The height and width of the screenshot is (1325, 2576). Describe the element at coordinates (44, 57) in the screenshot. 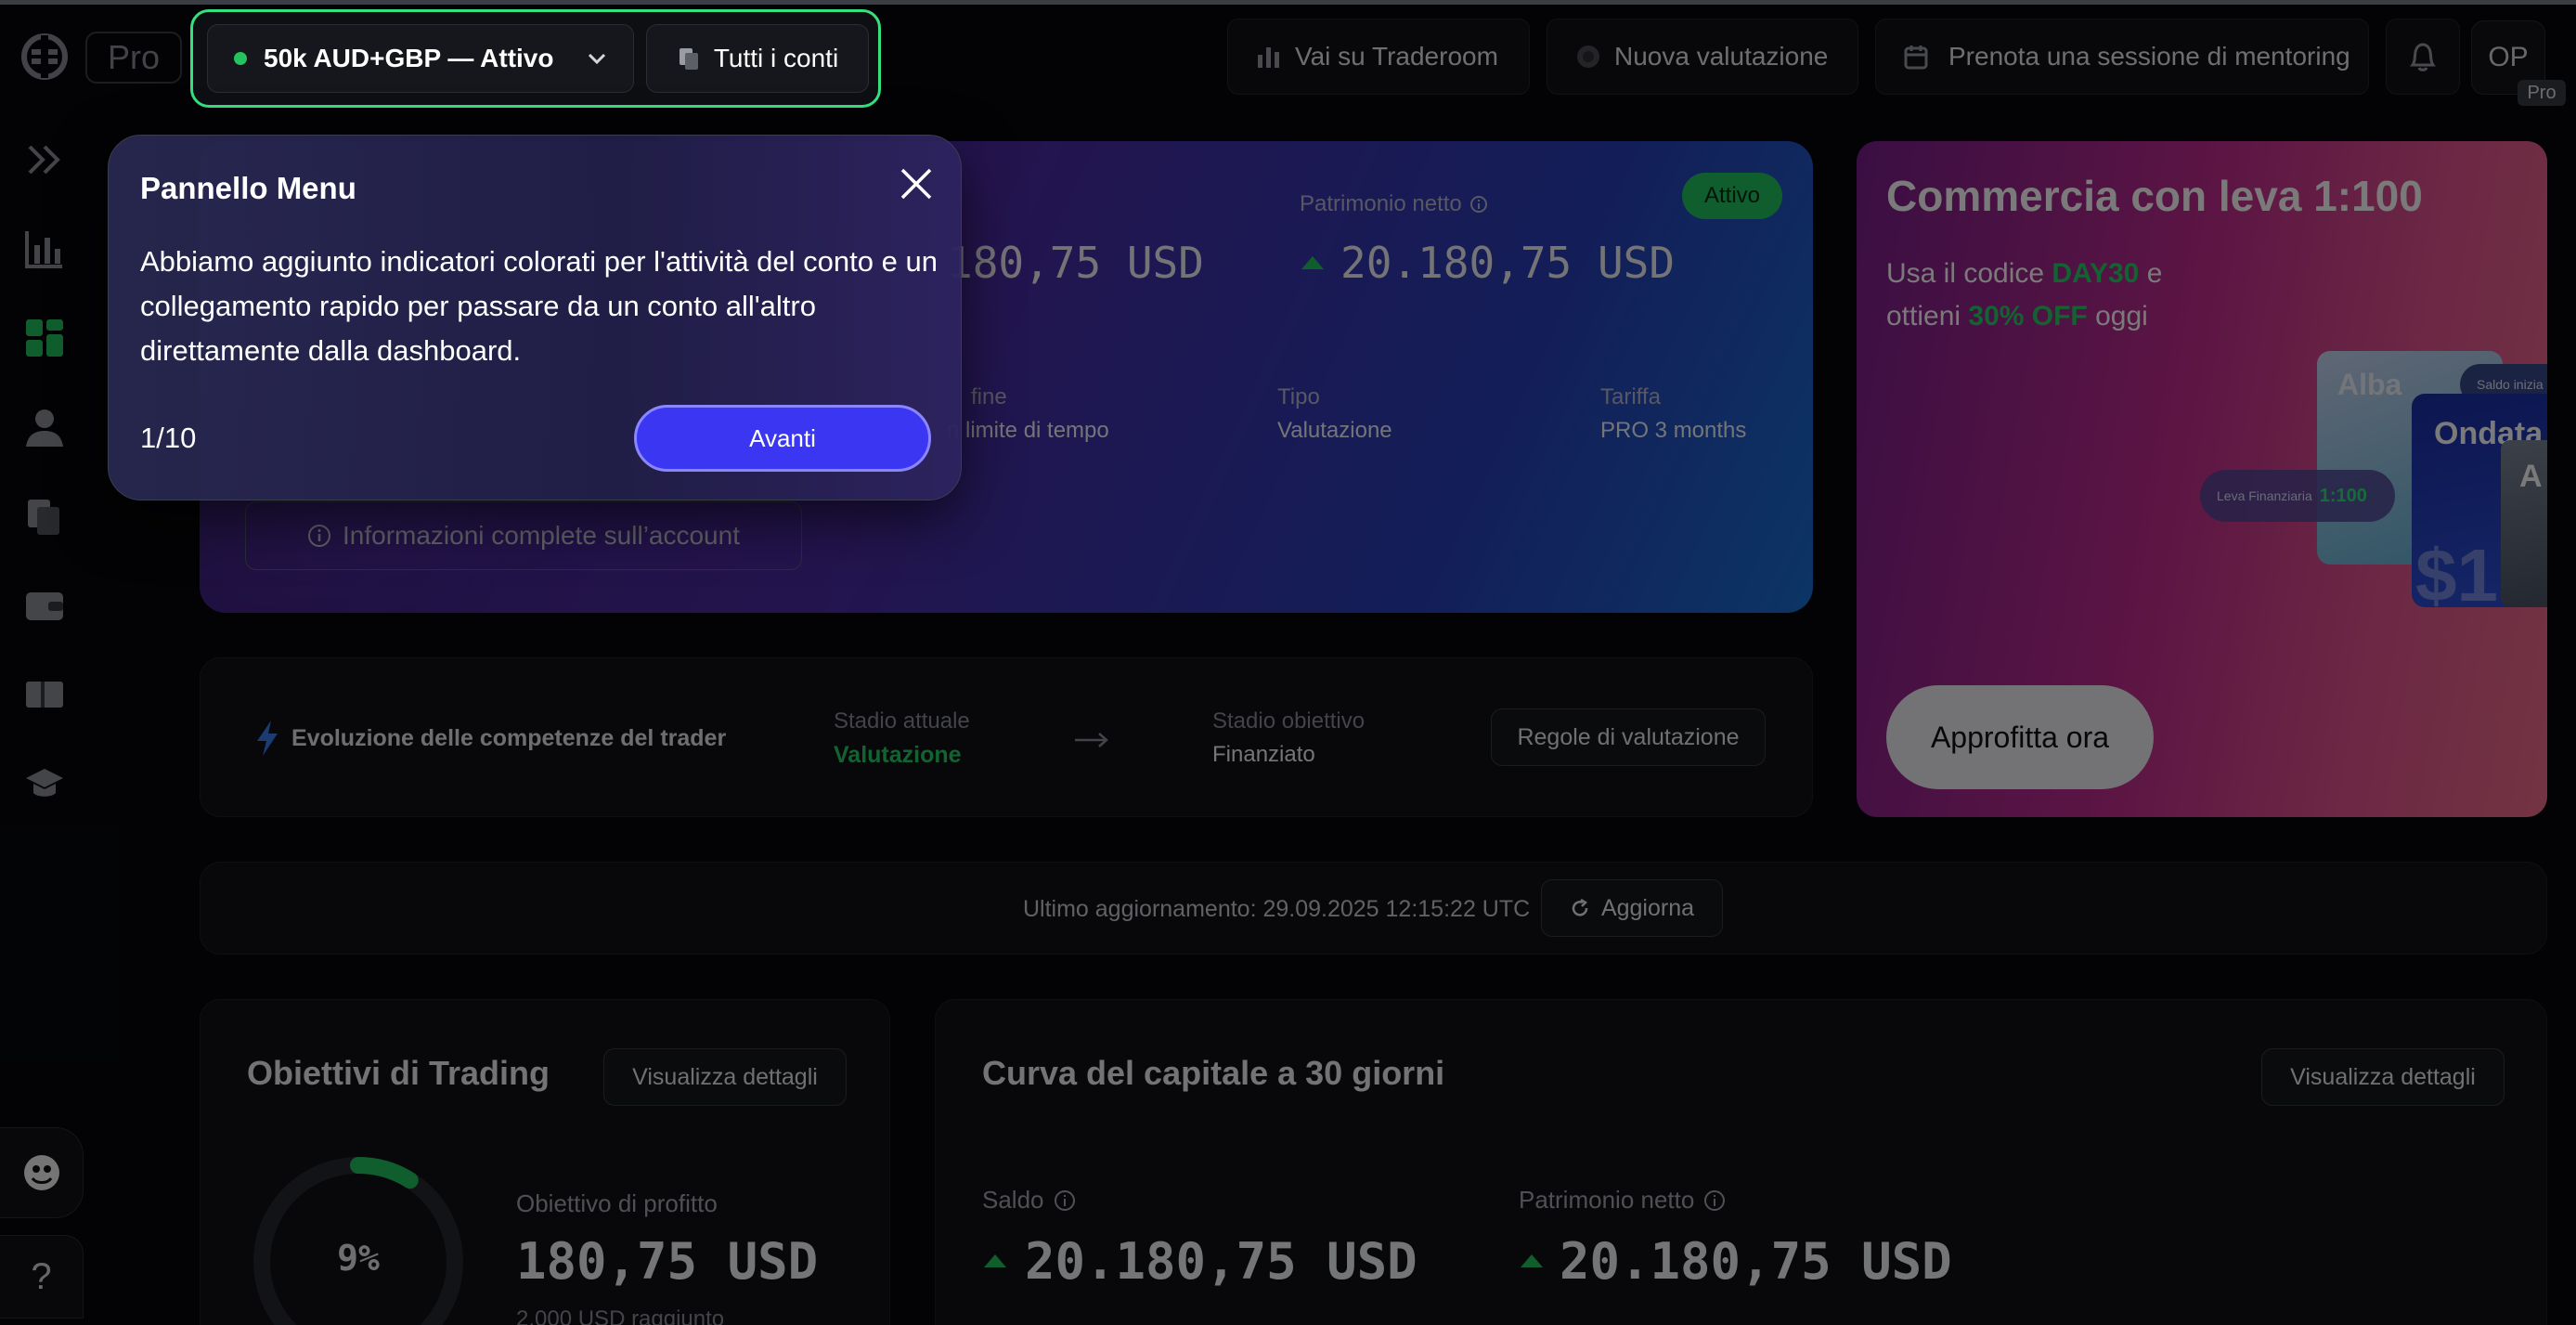

I see `app-logo-icon` at that location.